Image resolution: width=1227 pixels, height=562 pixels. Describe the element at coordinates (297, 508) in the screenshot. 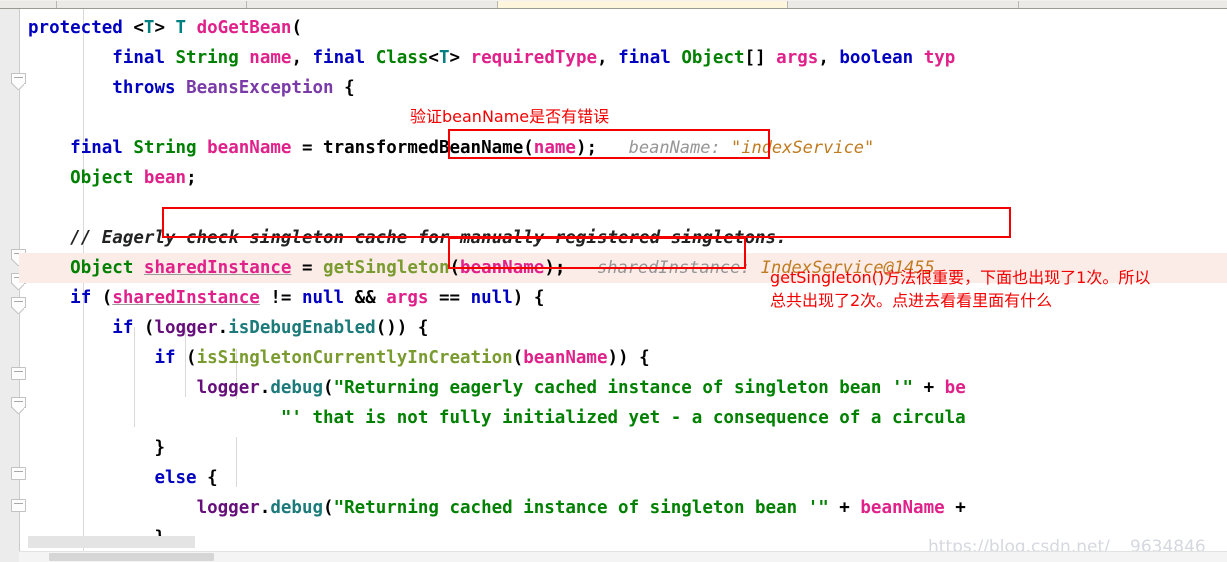

I see `code-token: debug` at that location.